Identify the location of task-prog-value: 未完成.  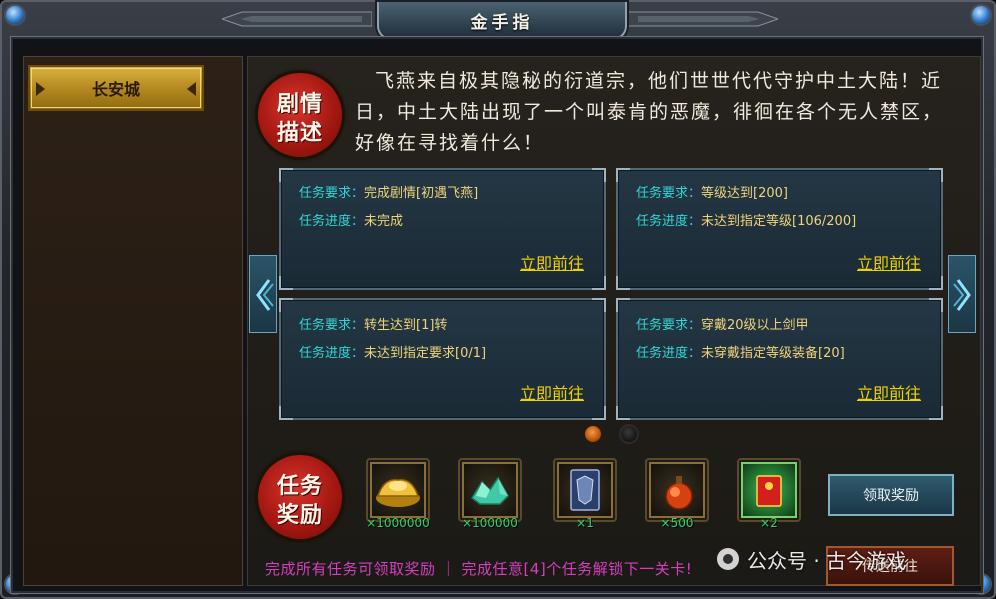
(384, 221).